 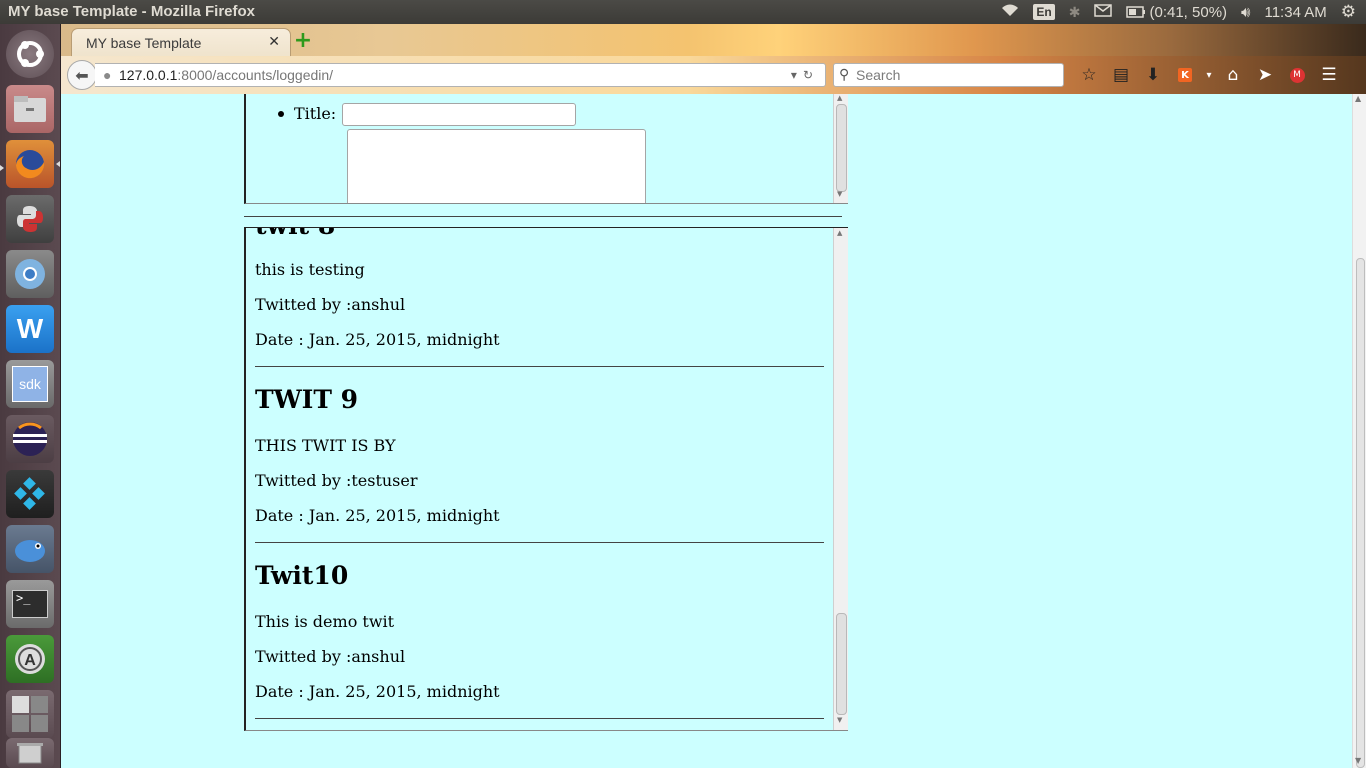 What do you see at coordinates (1010, 12) in the screenshot?
I see `wifi-icon` at bounding box center [1010, 12].